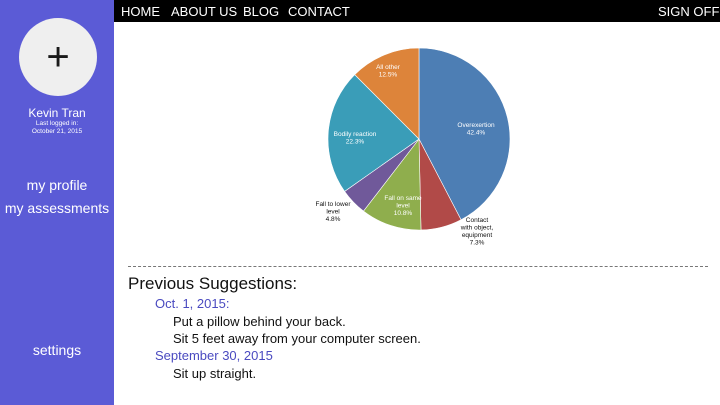 Image resolution: width=720 pixels, height=405 pixels. I want to click on nav-blog: BLOG, so click(261, 11).